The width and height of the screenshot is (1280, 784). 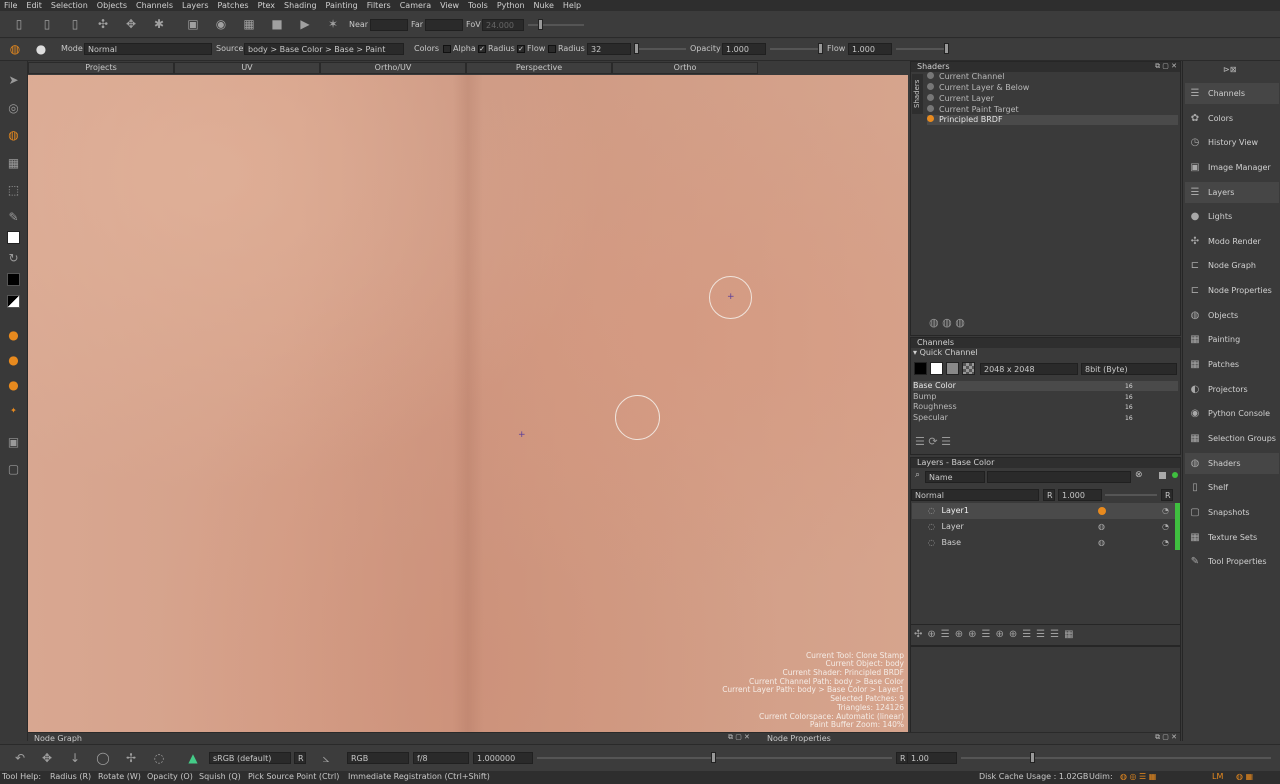 What do you see at coordinates (870, 49) in the screenshot?
I see `flow-field: 1.000` at bounding box center [870, 49].